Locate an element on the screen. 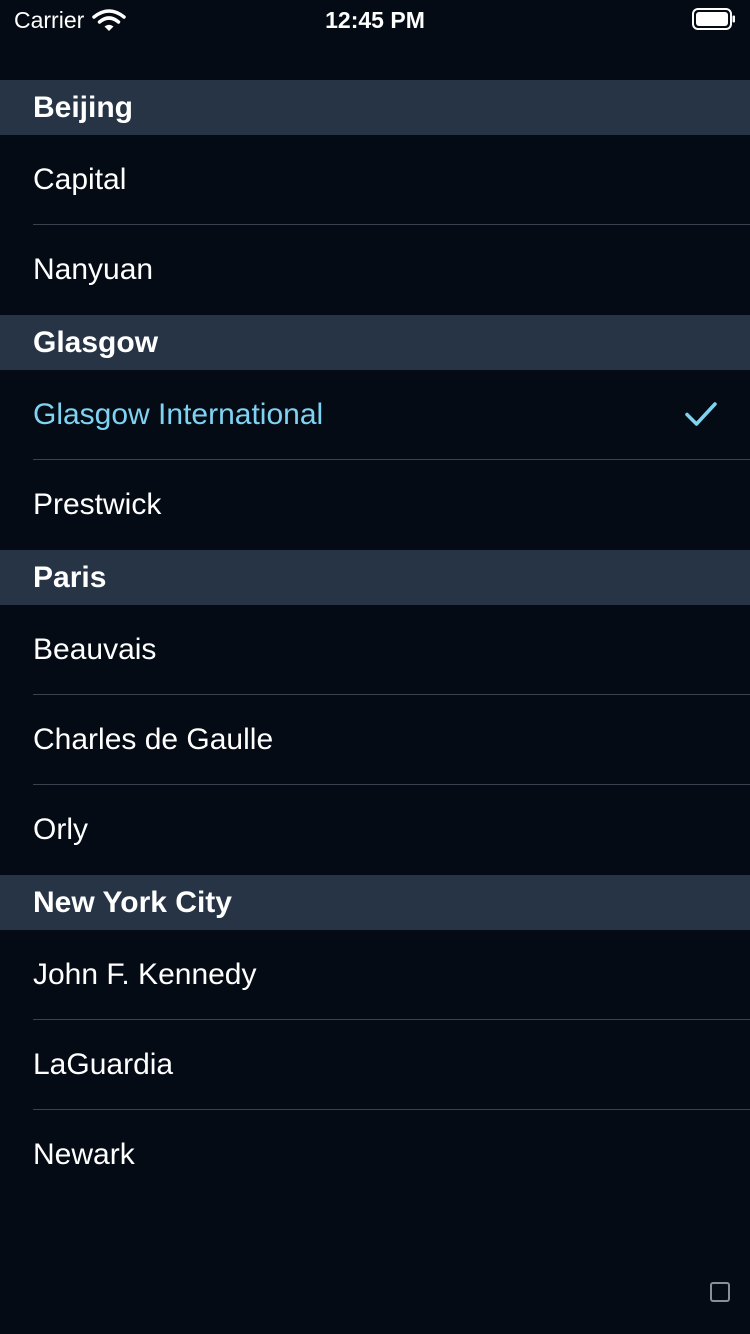 The image size is (750, 1334). list-item-label: Prestwick is located at coordinates (97, 504).